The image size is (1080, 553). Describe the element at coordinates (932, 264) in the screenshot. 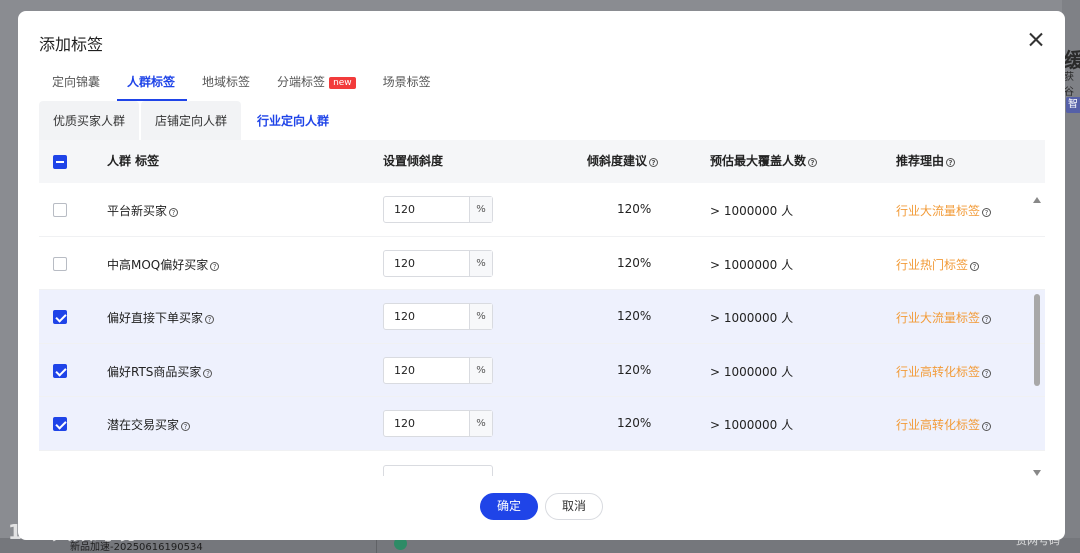

I see `row-reason-label: 行业热门标签` at that location.